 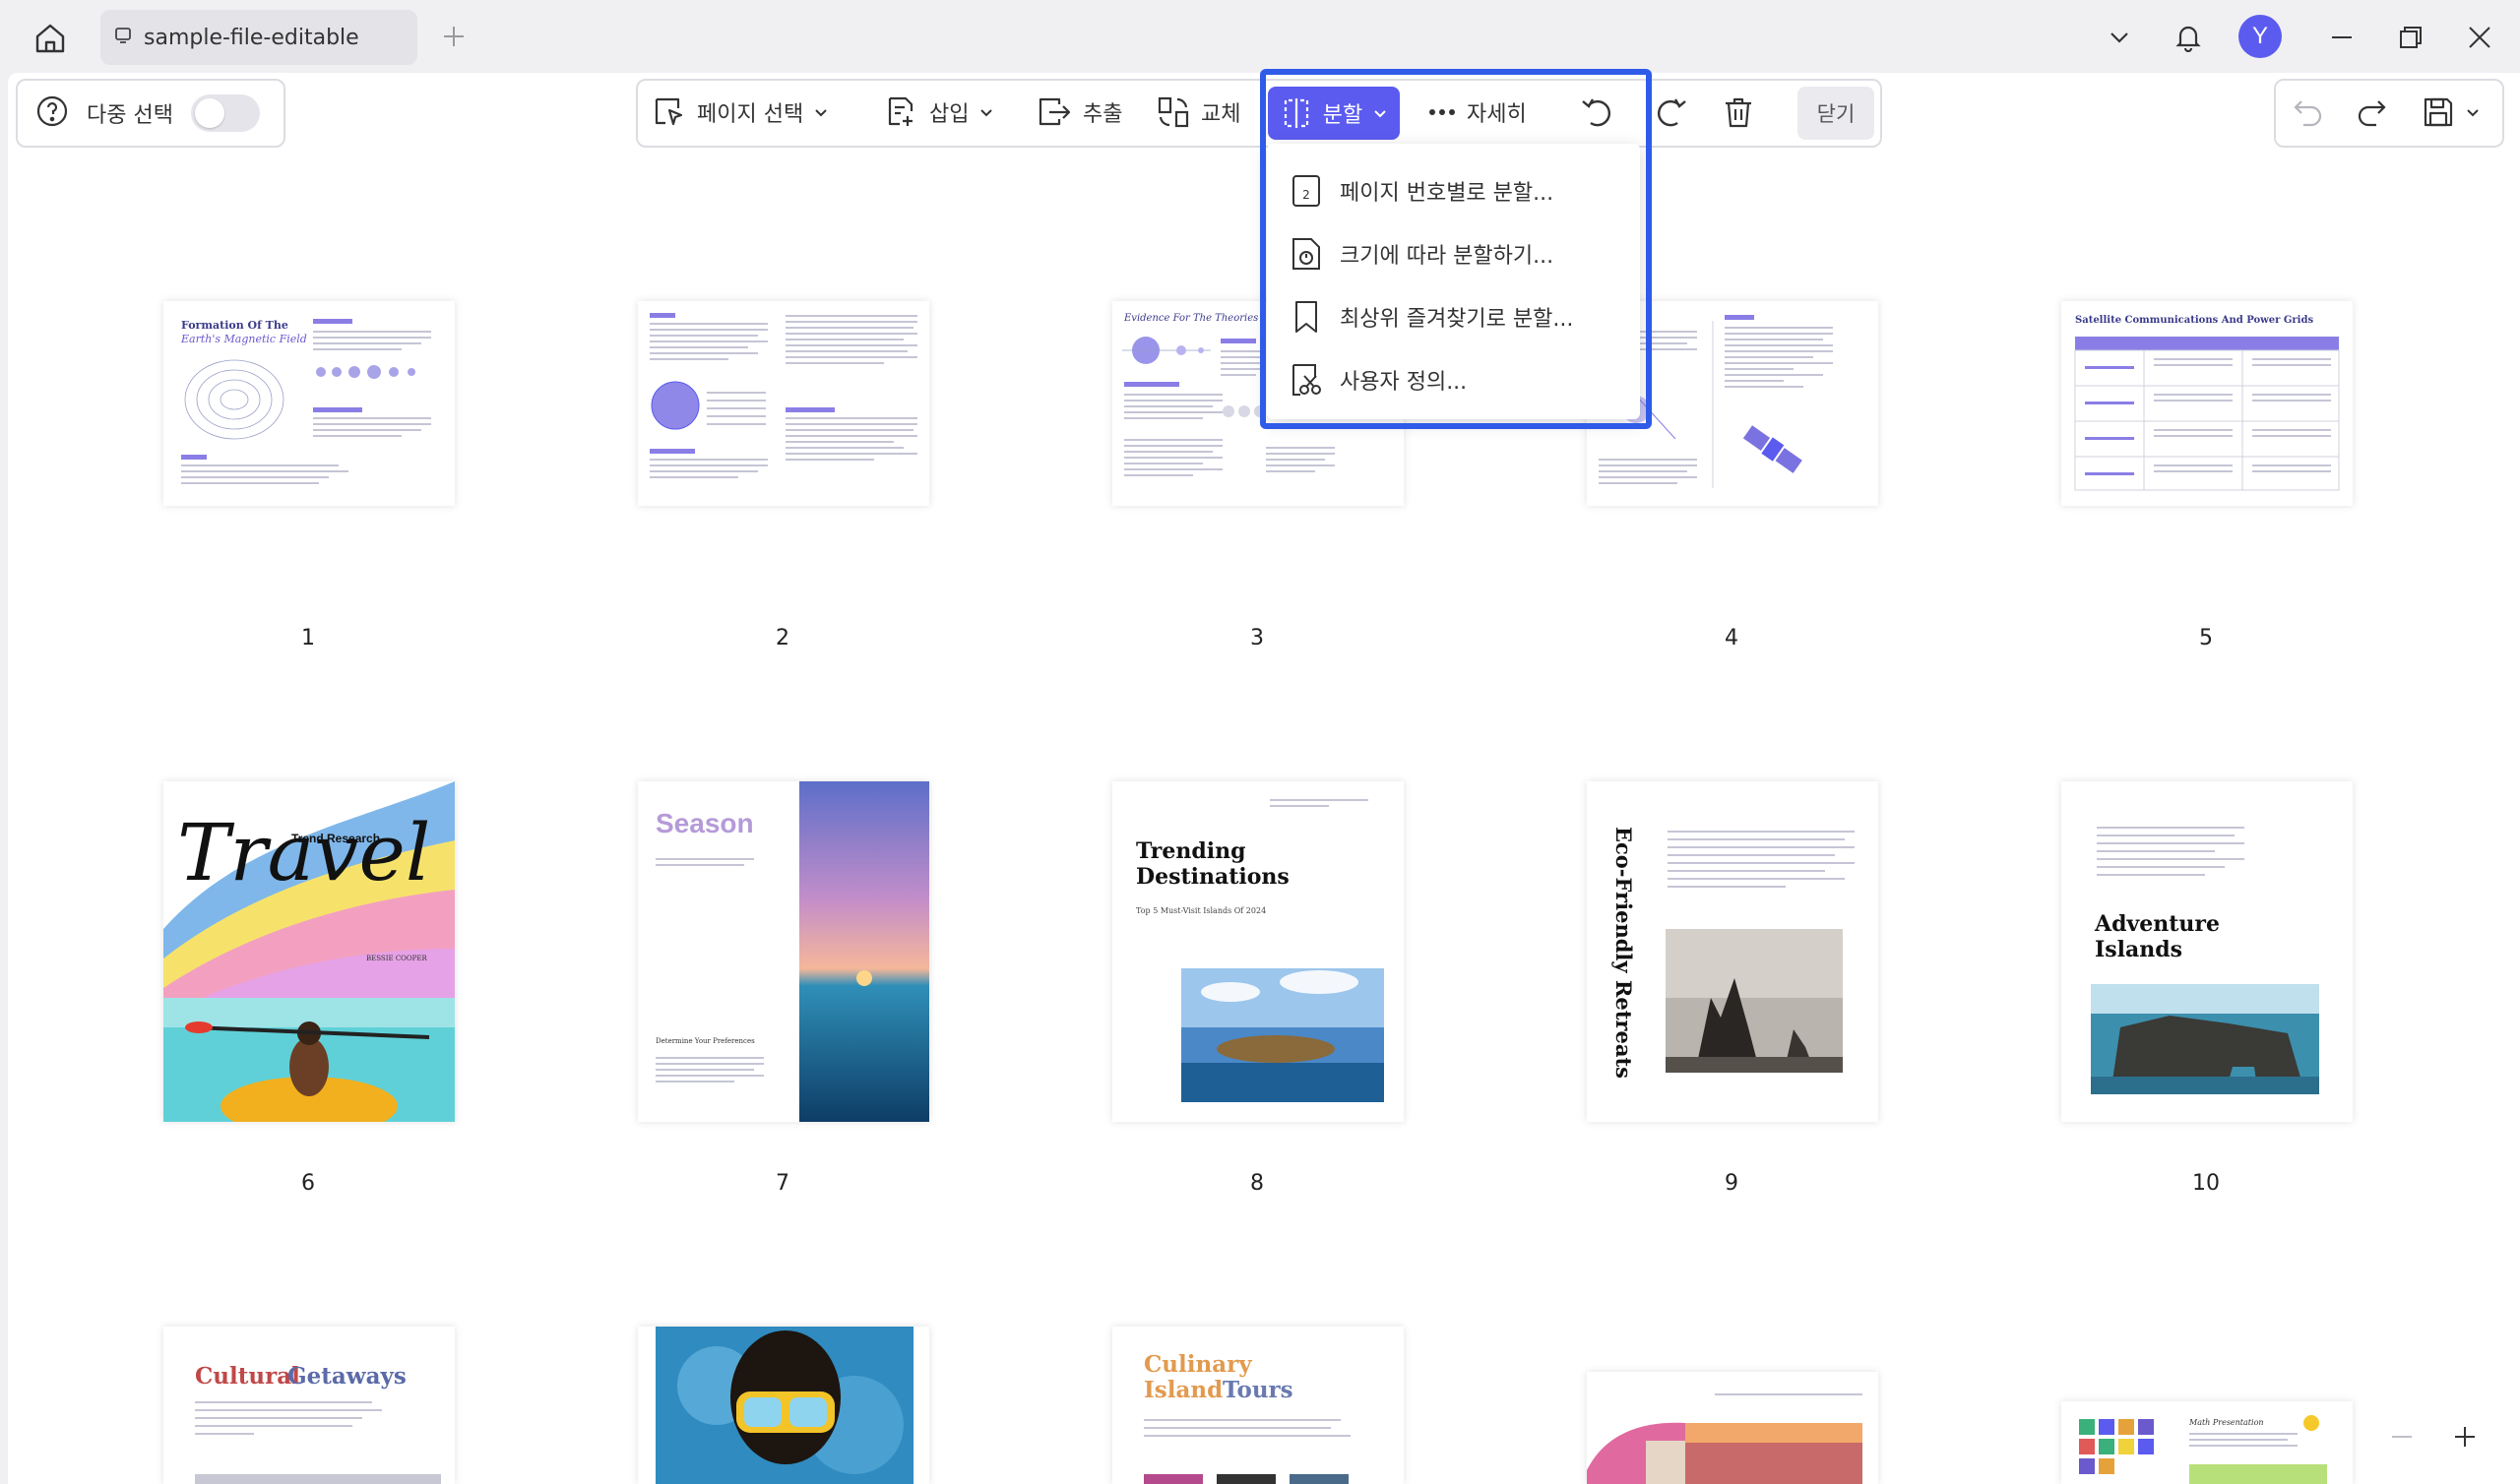 I want to click on svg-text: Getaways, so click(x=347, y=1377).